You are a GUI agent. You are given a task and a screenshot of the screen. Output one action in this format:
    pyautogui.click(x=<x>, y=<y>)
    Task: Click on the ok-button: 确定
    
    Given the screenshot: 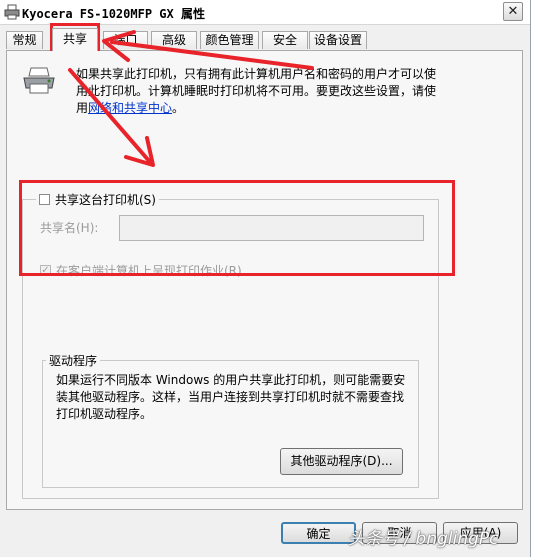 What is the action you would take?
    pyautogui.click(x=318, y=533)
    